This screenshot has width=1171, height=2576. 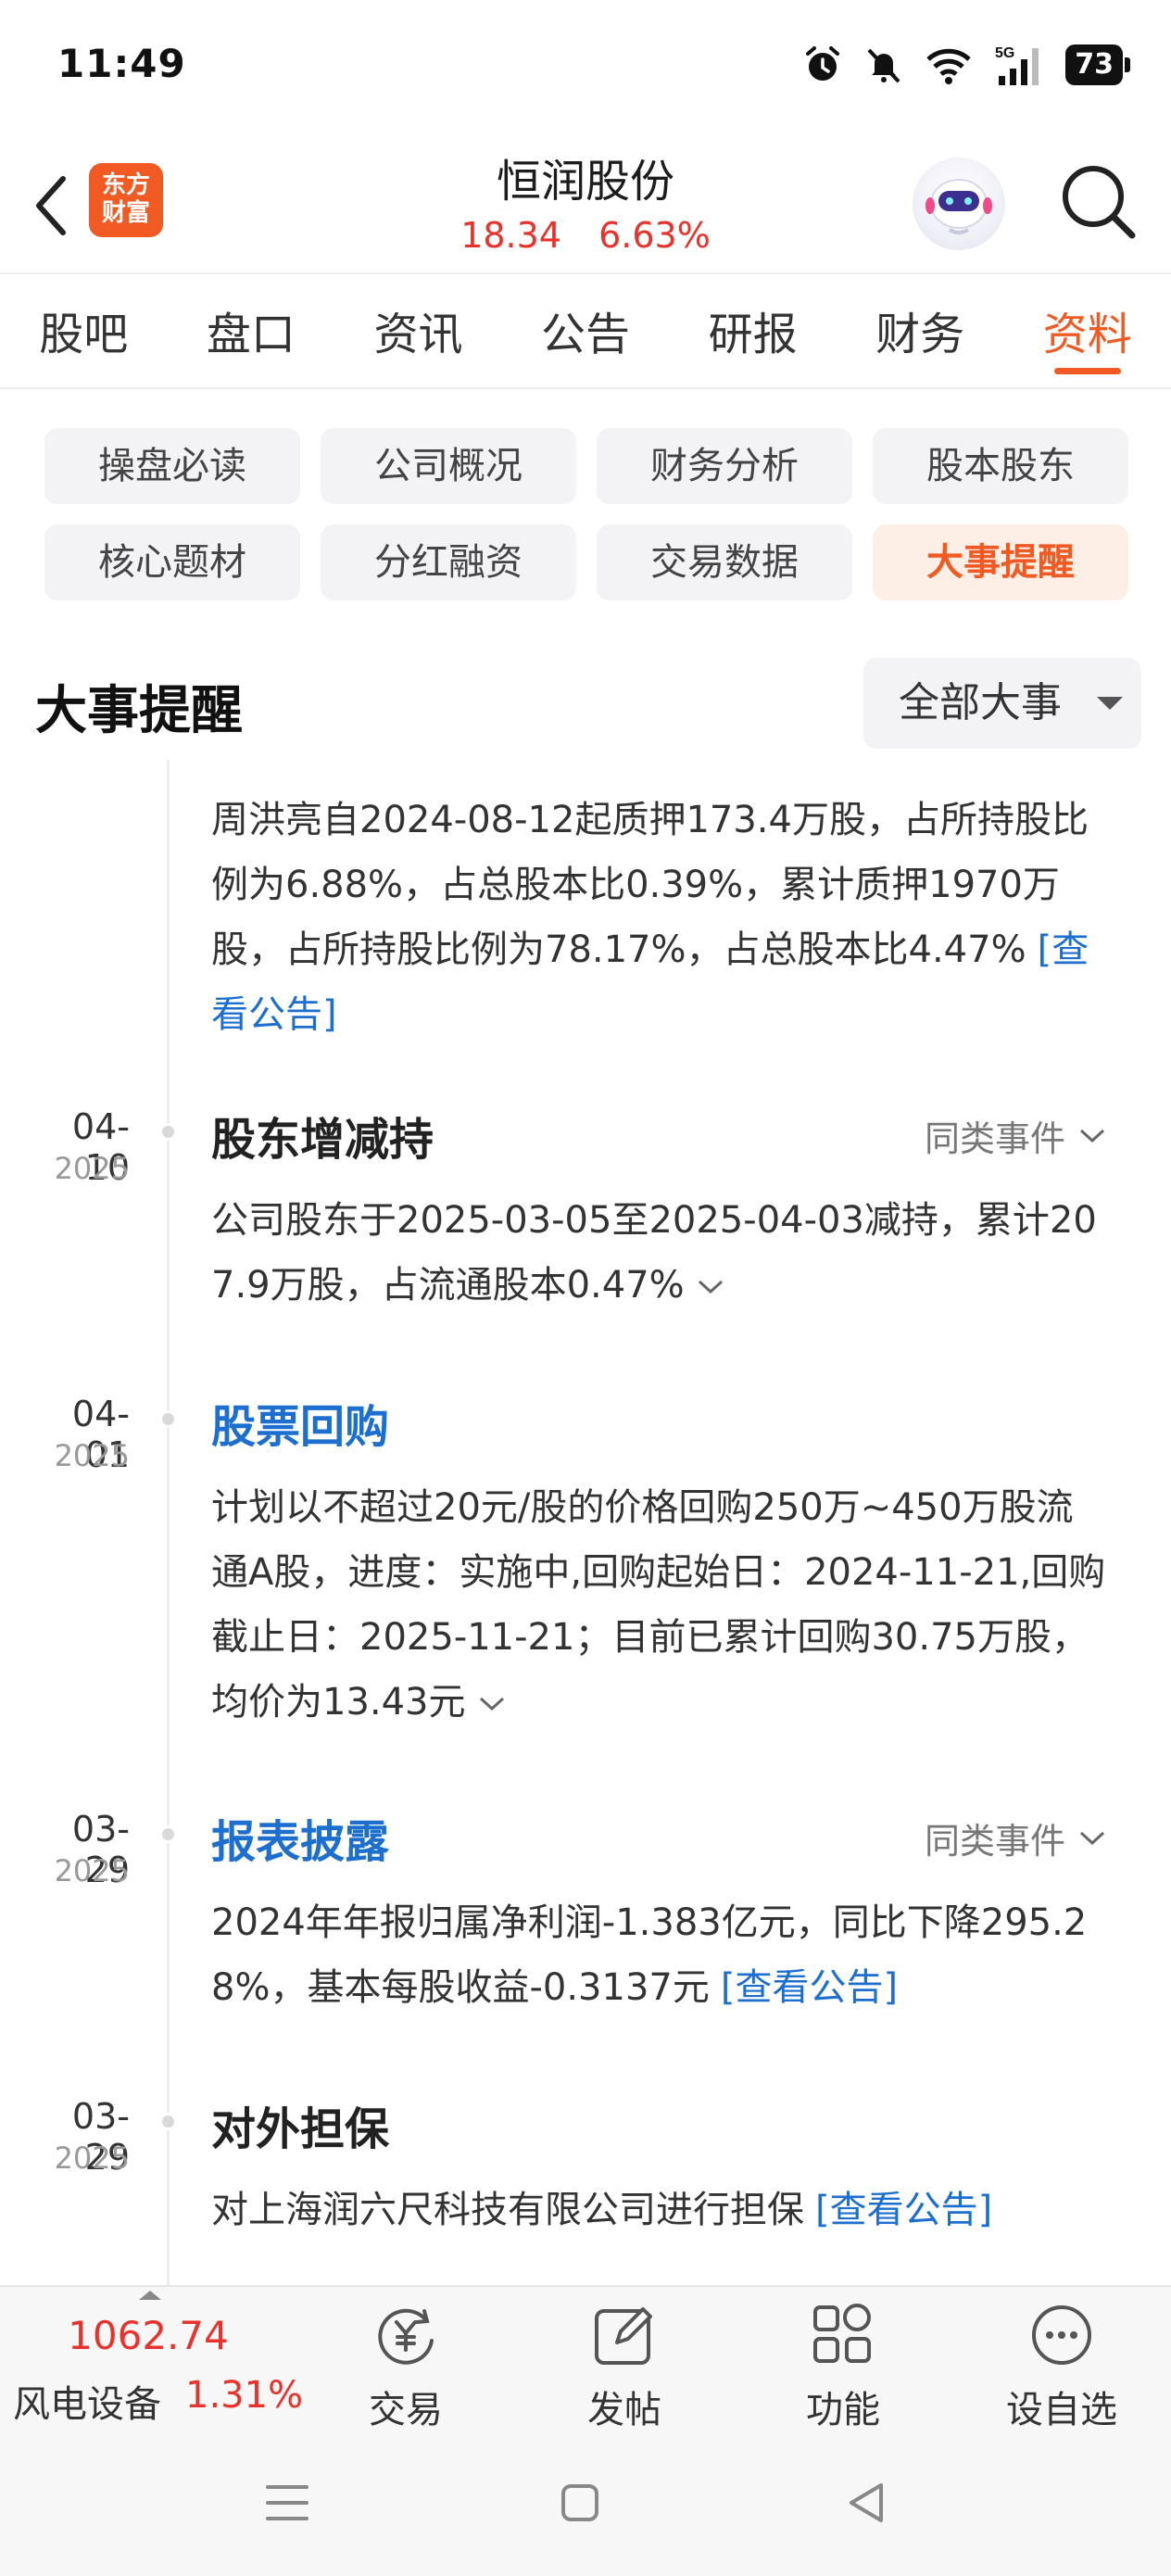 I want to click on caret-up-icon, so click(x=150, y=2296).